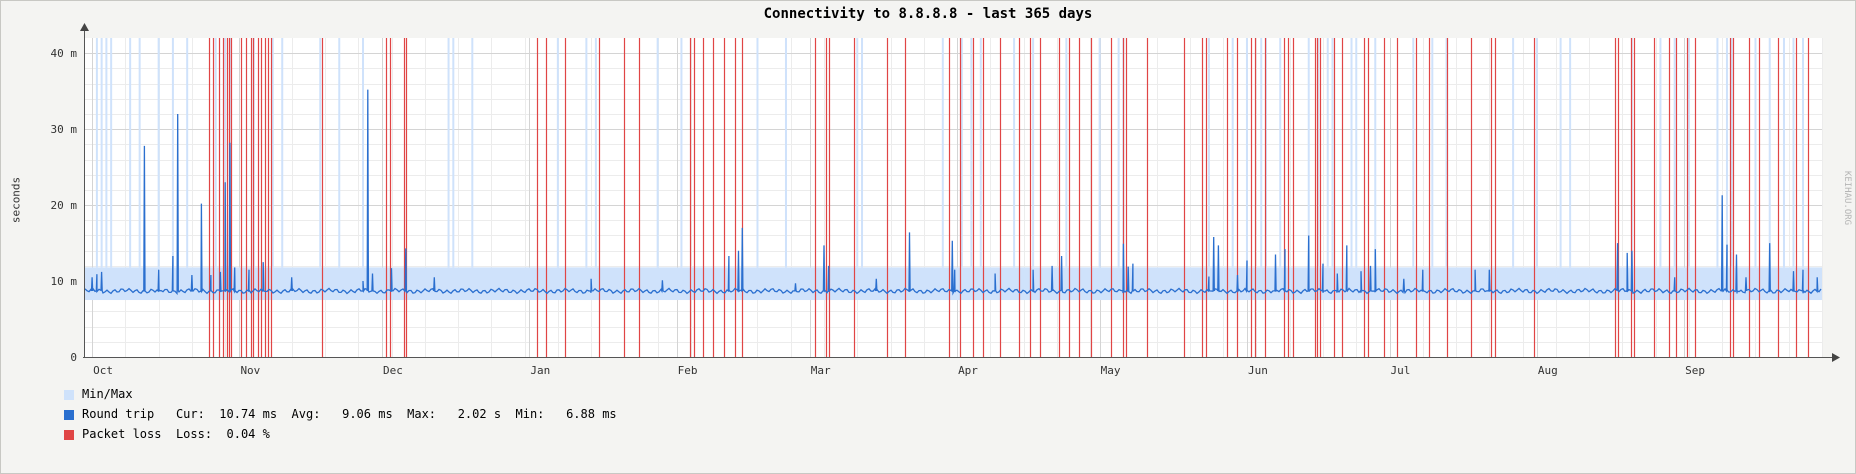 Image resolution: width=1856 pixels, height=474 pixels. What do you see at coordinates (968, 370) in the screenshot?
I see `x-tick-label: Apr` at bounding box center [968, 370].